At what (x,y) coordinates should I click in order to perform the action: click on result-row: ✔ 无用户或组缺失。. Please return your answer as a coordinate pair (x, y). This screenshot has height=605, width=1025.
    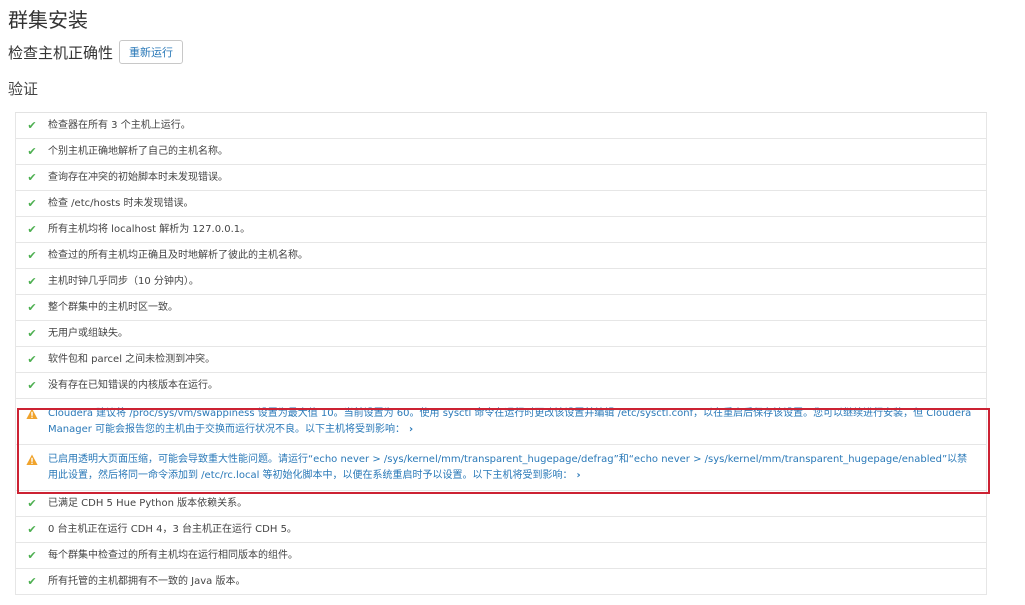
    Looking at the image, I should click on (501, 334).